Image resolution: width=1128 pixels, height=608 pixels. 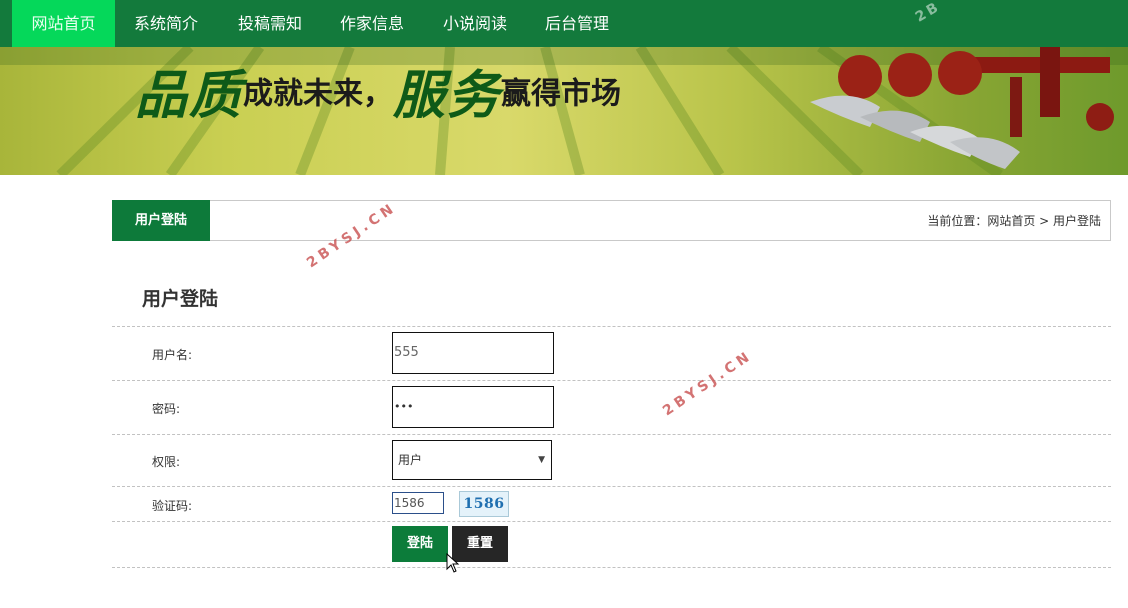 I want to click on top-nav: 网站首页 系统简介 投稿需知 作家信息 小说阅读 后台管理 2B, so click(x=564, y=25).